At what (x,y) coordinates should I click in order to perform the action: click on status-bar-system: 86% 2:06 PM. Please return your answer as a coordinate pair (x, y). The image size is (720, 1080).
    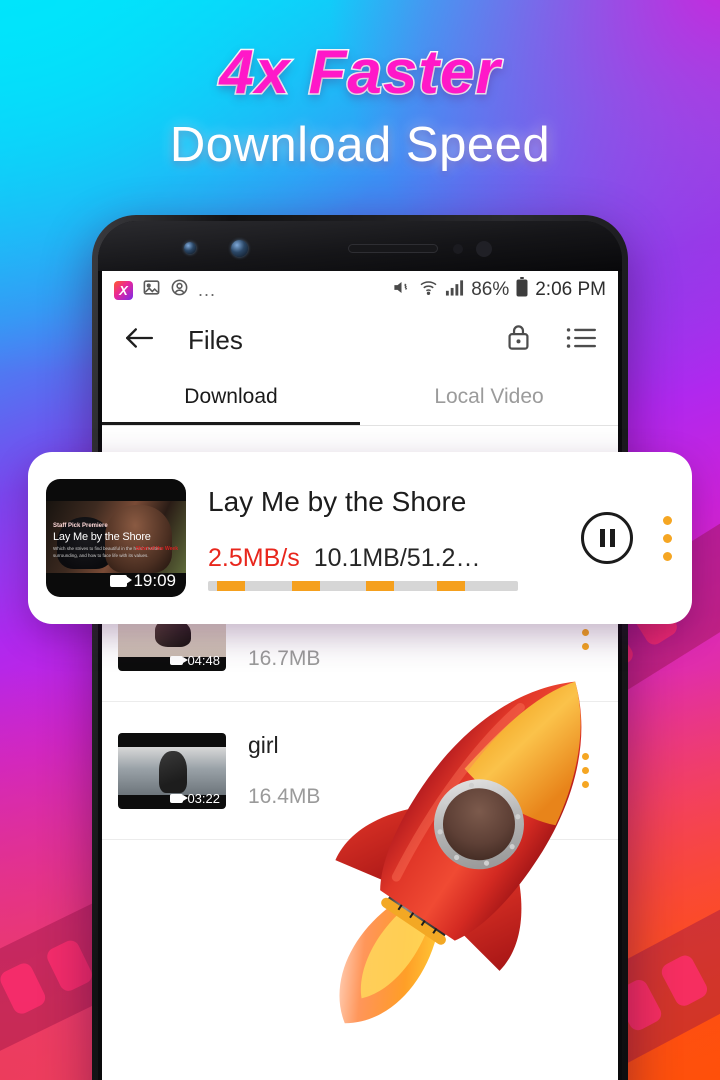
    Looking at the image, I should click on (498, 290).